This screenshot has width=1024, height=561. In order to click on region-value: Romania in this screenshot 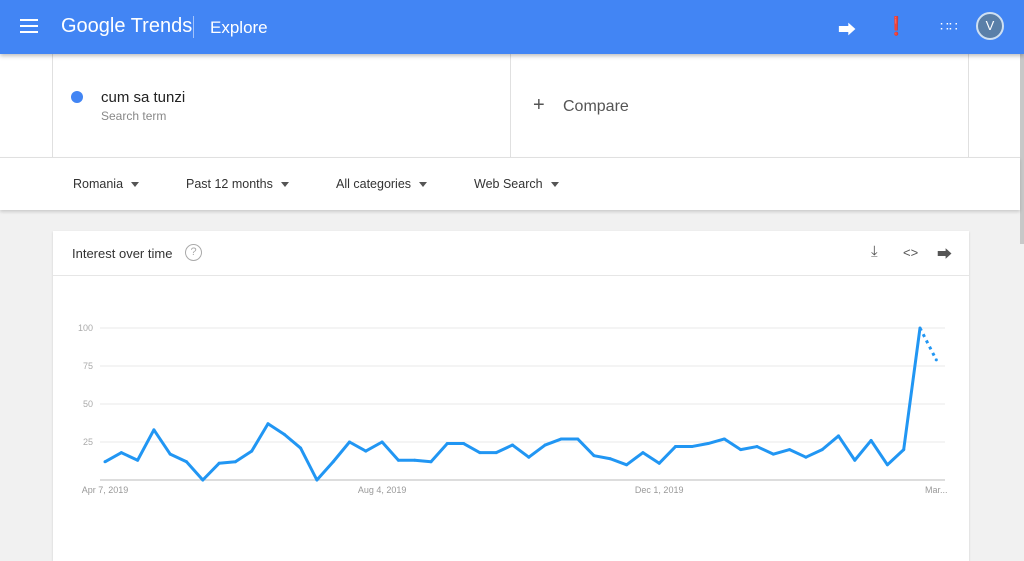, I will do `click(98, 184)`.